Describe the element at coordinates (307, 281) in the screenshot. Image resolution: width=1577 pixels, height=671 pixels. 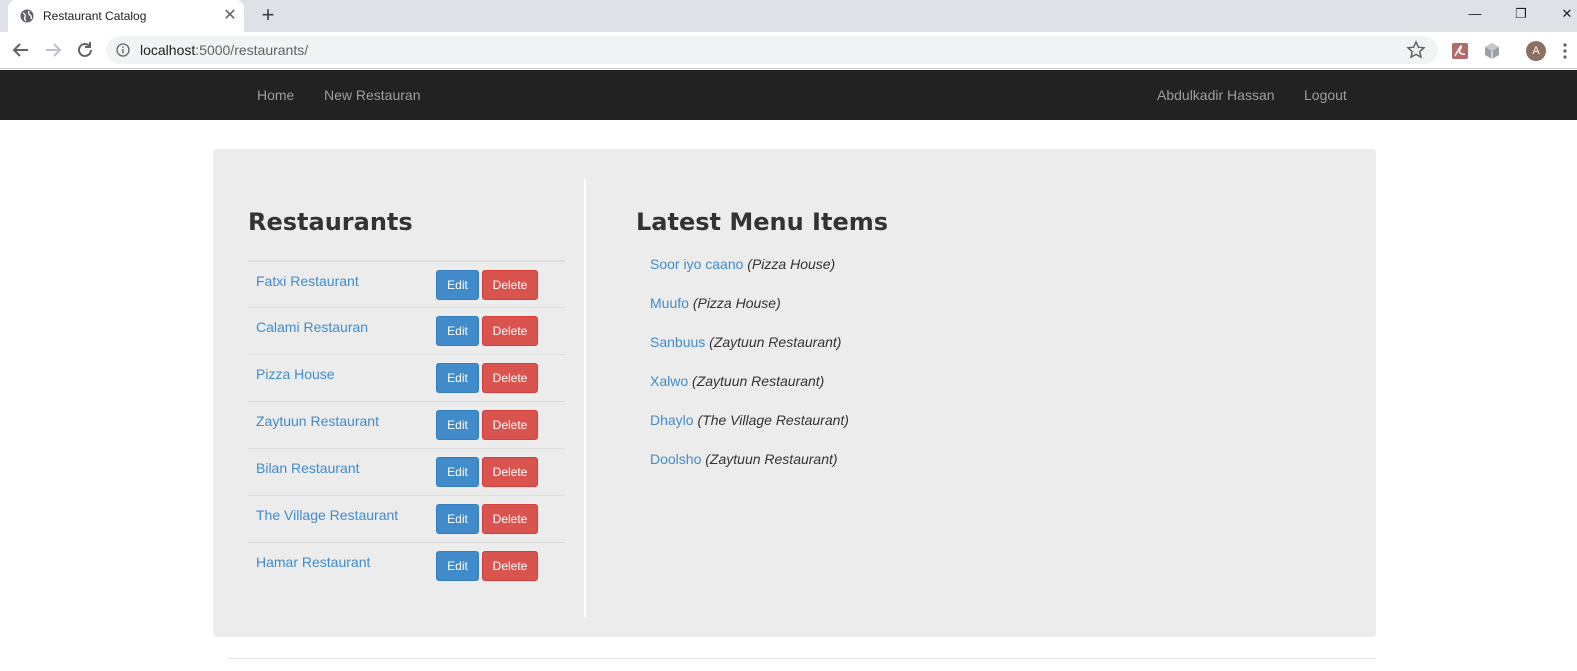
I see `restaurant-link: Fatxi Restaurant` at that location.